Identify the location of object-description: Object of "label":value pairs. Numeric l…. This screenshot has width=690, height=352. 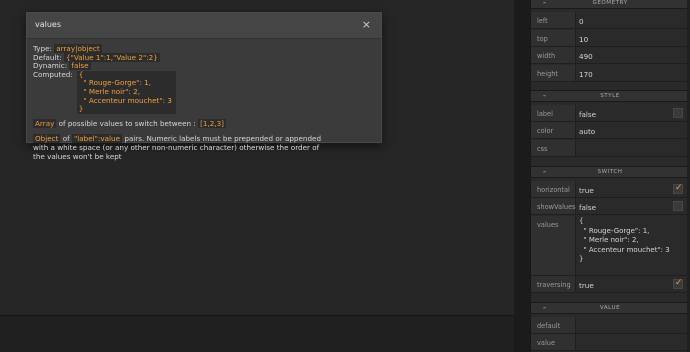
(183, 147).